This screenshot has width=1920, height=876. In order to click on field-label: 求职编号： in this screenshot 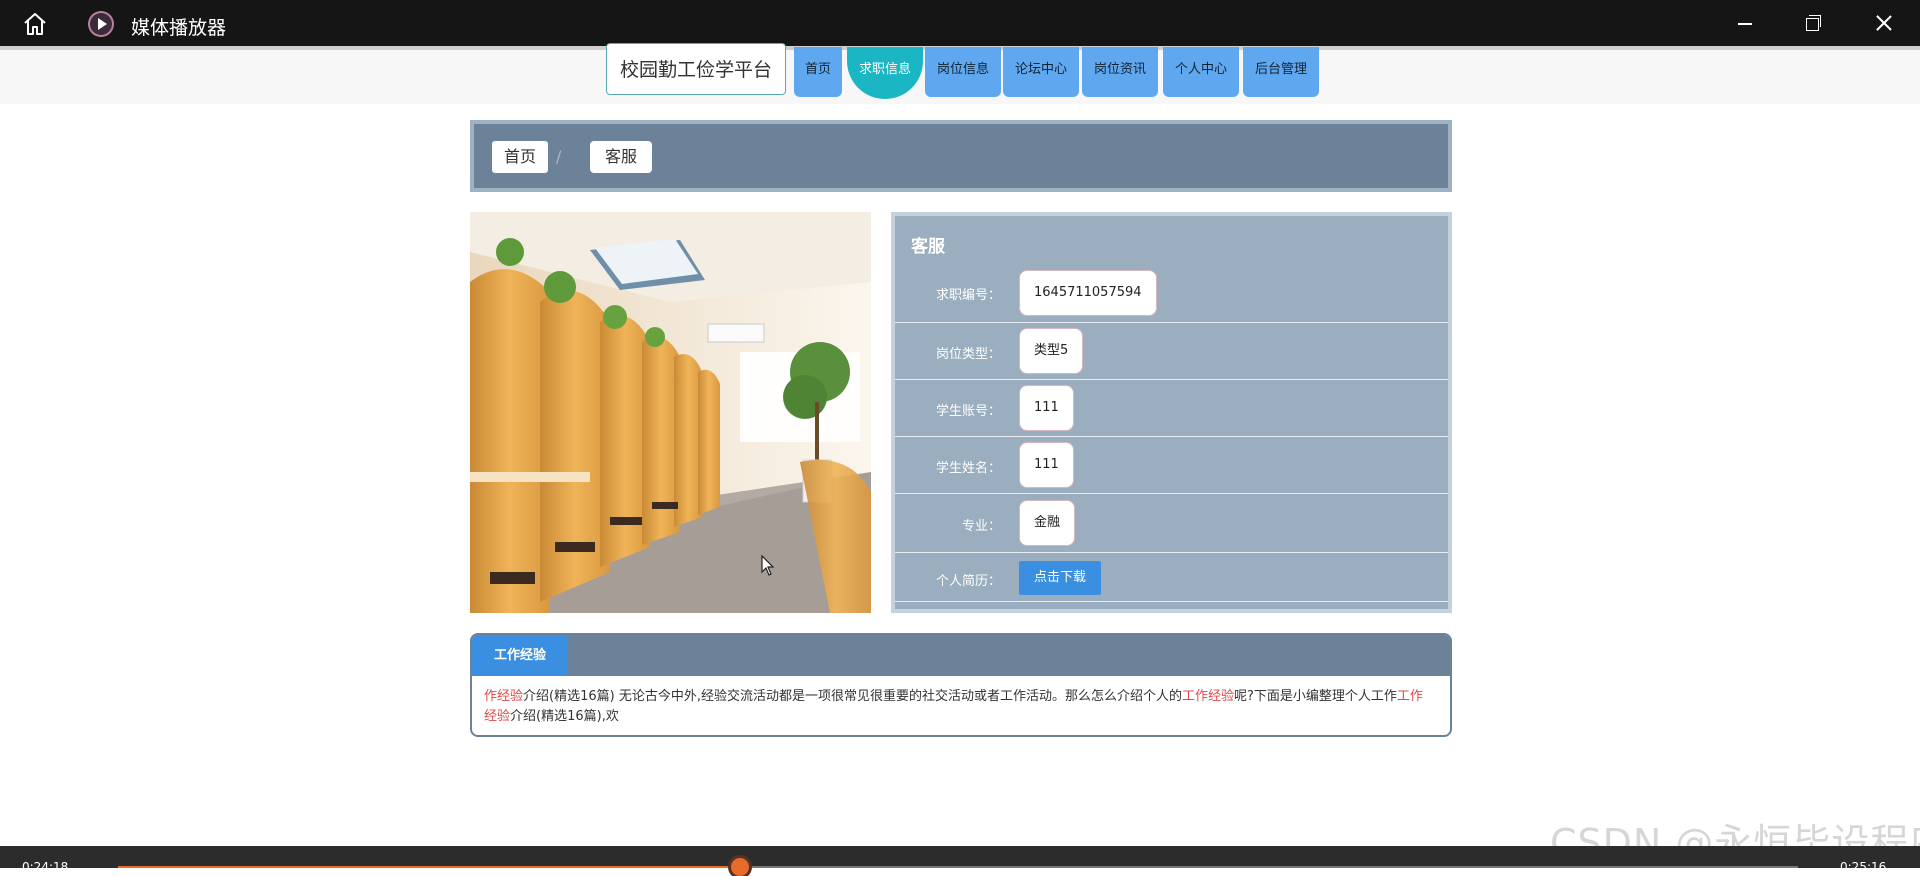, I will do `click(968, 295)`.